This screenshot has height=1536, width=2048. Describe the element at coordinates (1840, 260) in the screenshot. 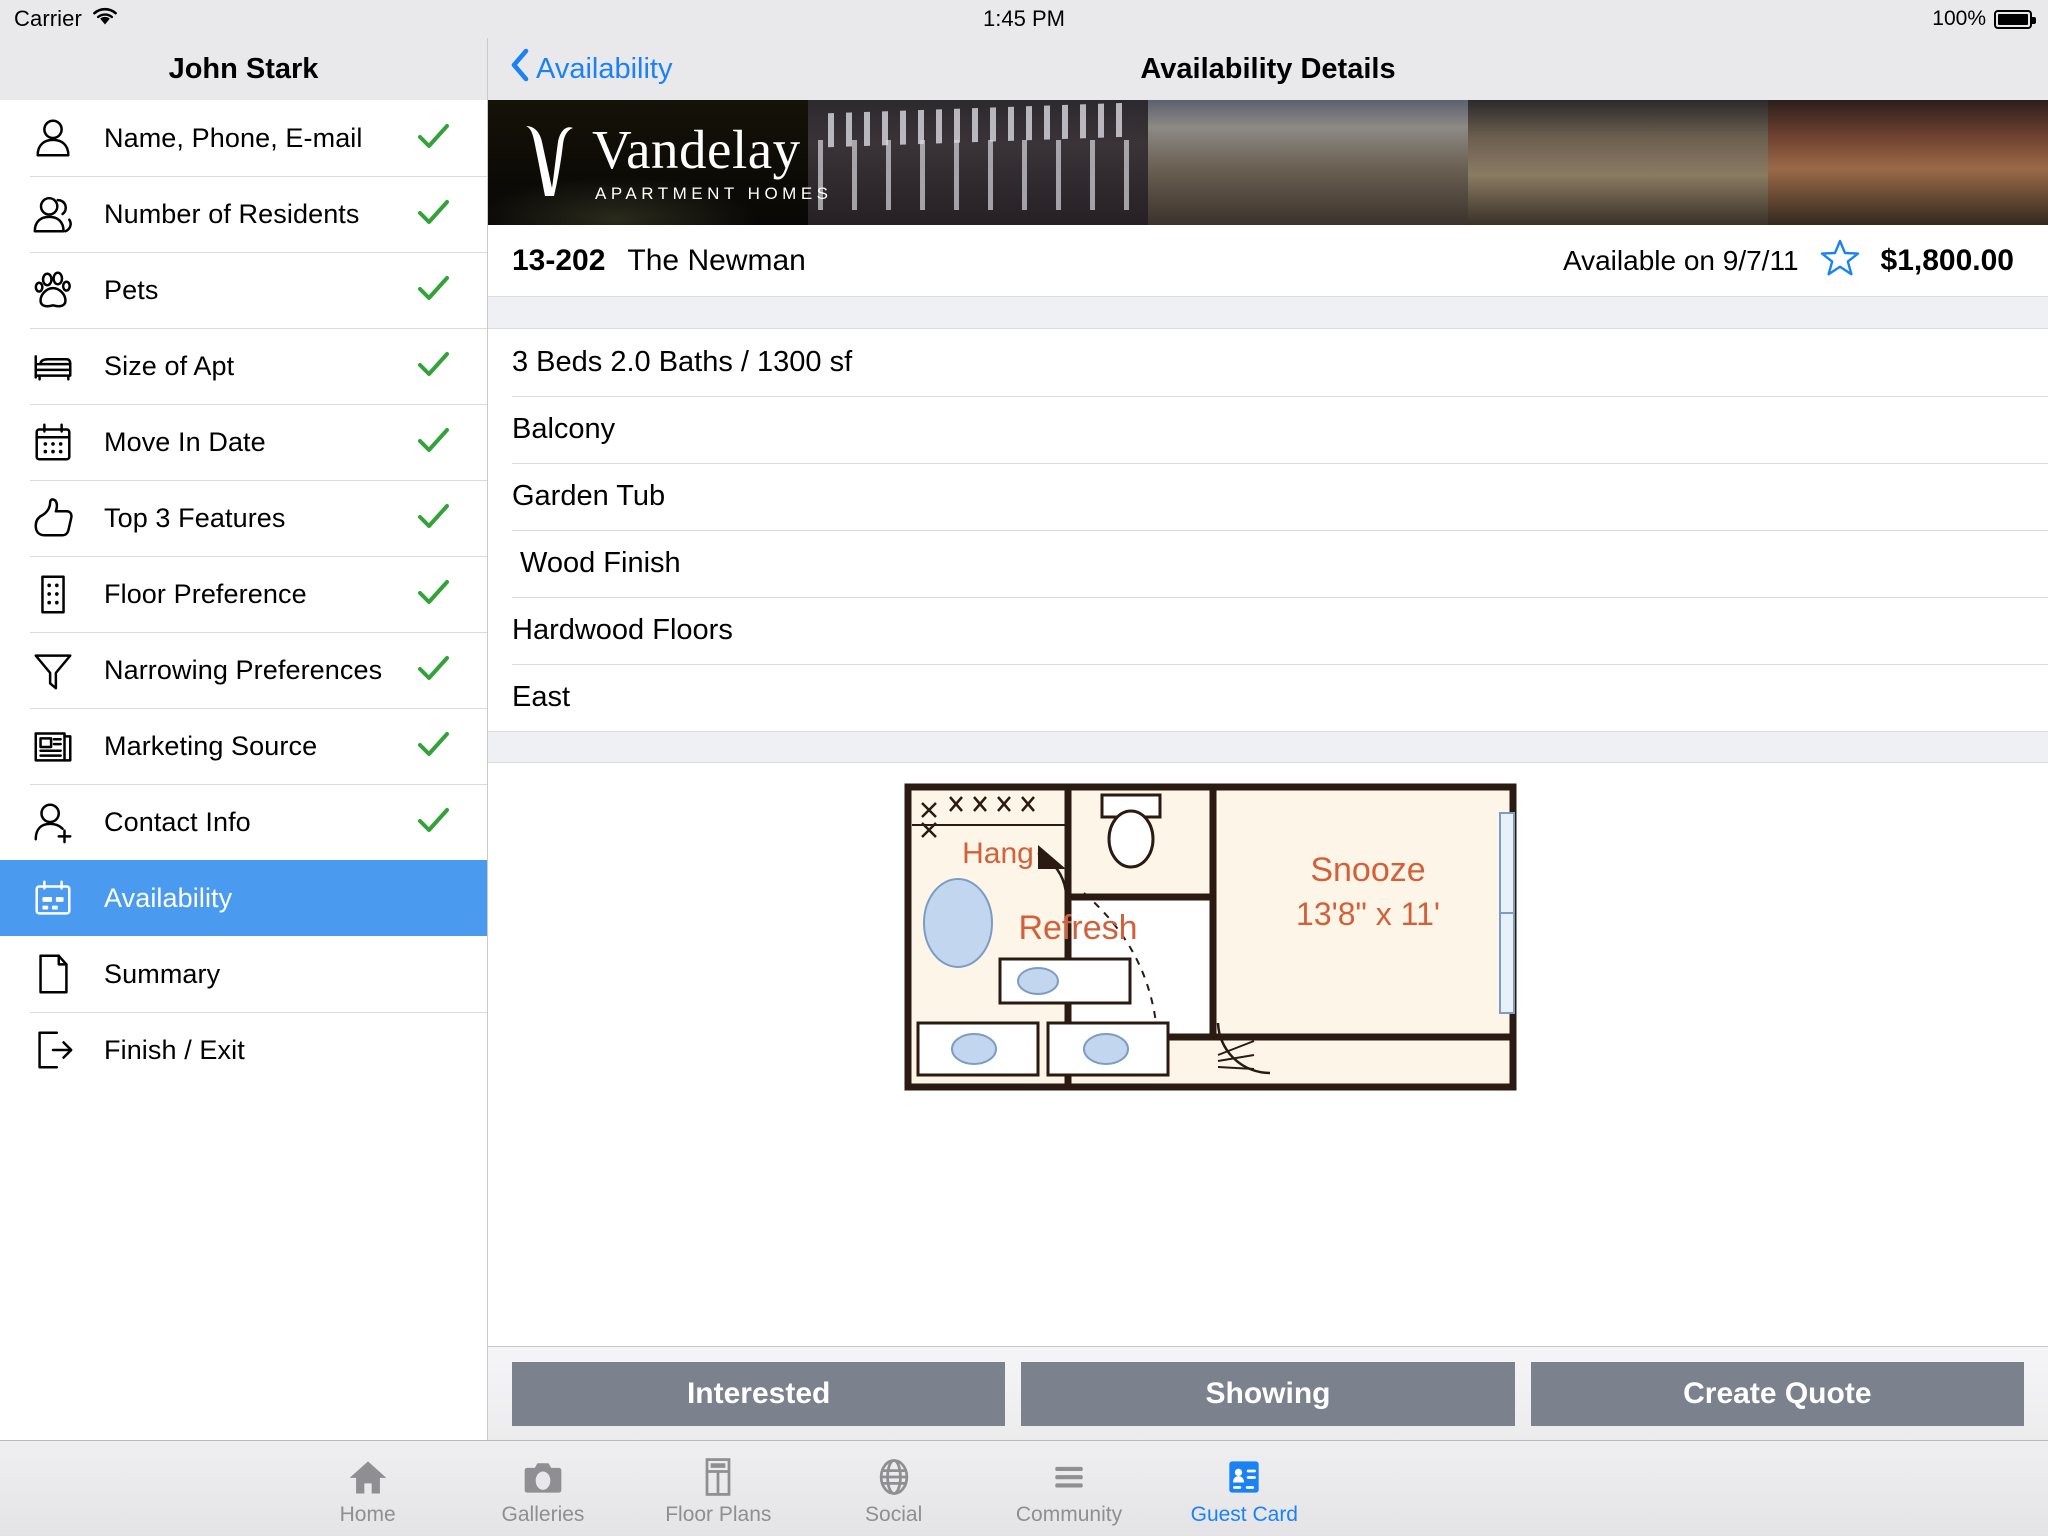

I see `star-outline-icon` at that location.